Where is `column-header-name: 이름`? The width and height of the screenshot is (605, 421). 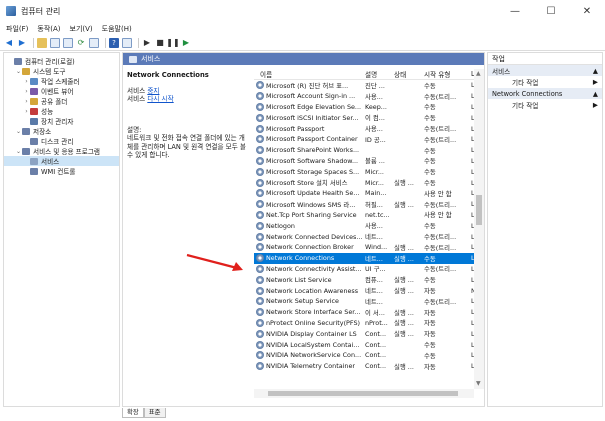
column-header-name: 이름 is located at coordinates (308, 74).